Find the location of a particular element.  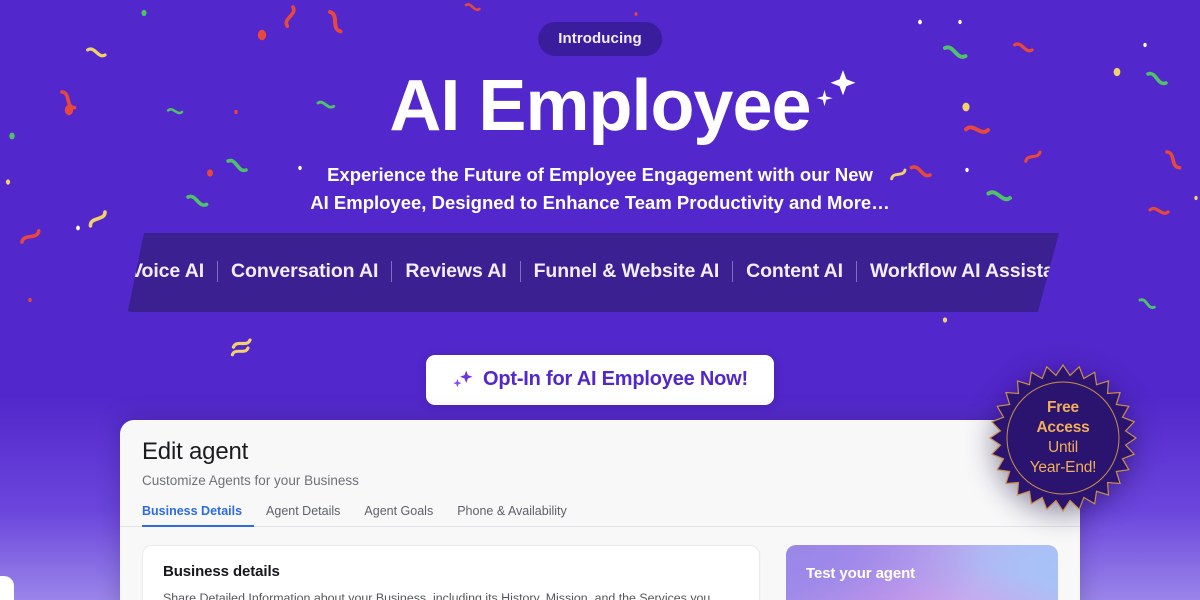

seal-starburst-icon is located at coordinates (1063, 438).